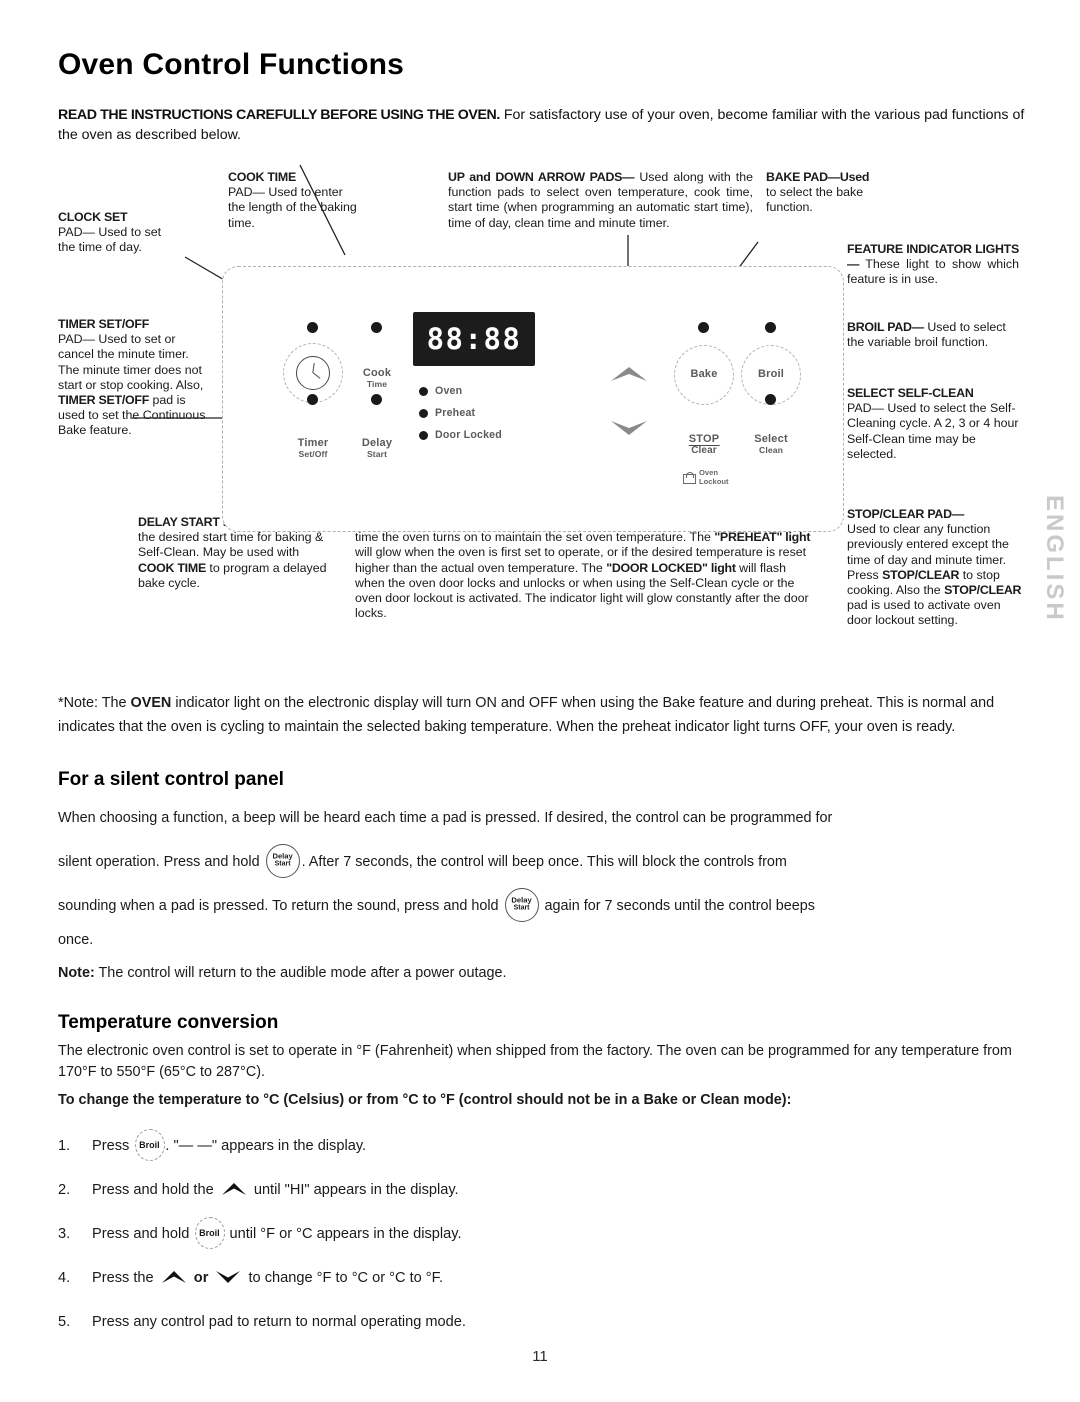 The image size is (1080, 1402). Describe the element at coordinates (885, 327) in the screenshot. I see `callout-broil-title: BROIL PAD—` at that location.